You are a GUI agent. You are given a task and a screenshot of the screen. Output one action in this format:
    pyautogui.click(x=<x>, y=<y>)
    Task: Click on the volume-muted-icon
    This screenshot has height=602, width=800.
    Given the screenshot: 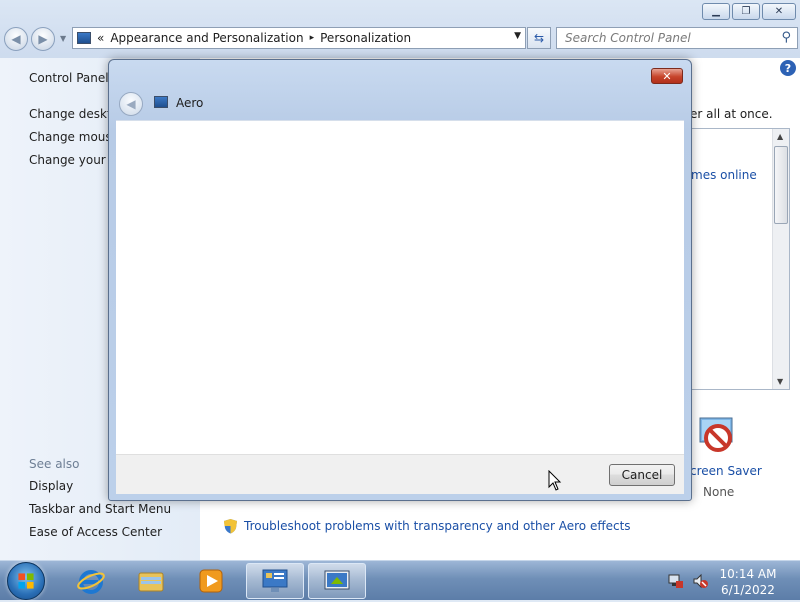 What is the action you would take?
    pyautogui.click(x=700, y=581)
    